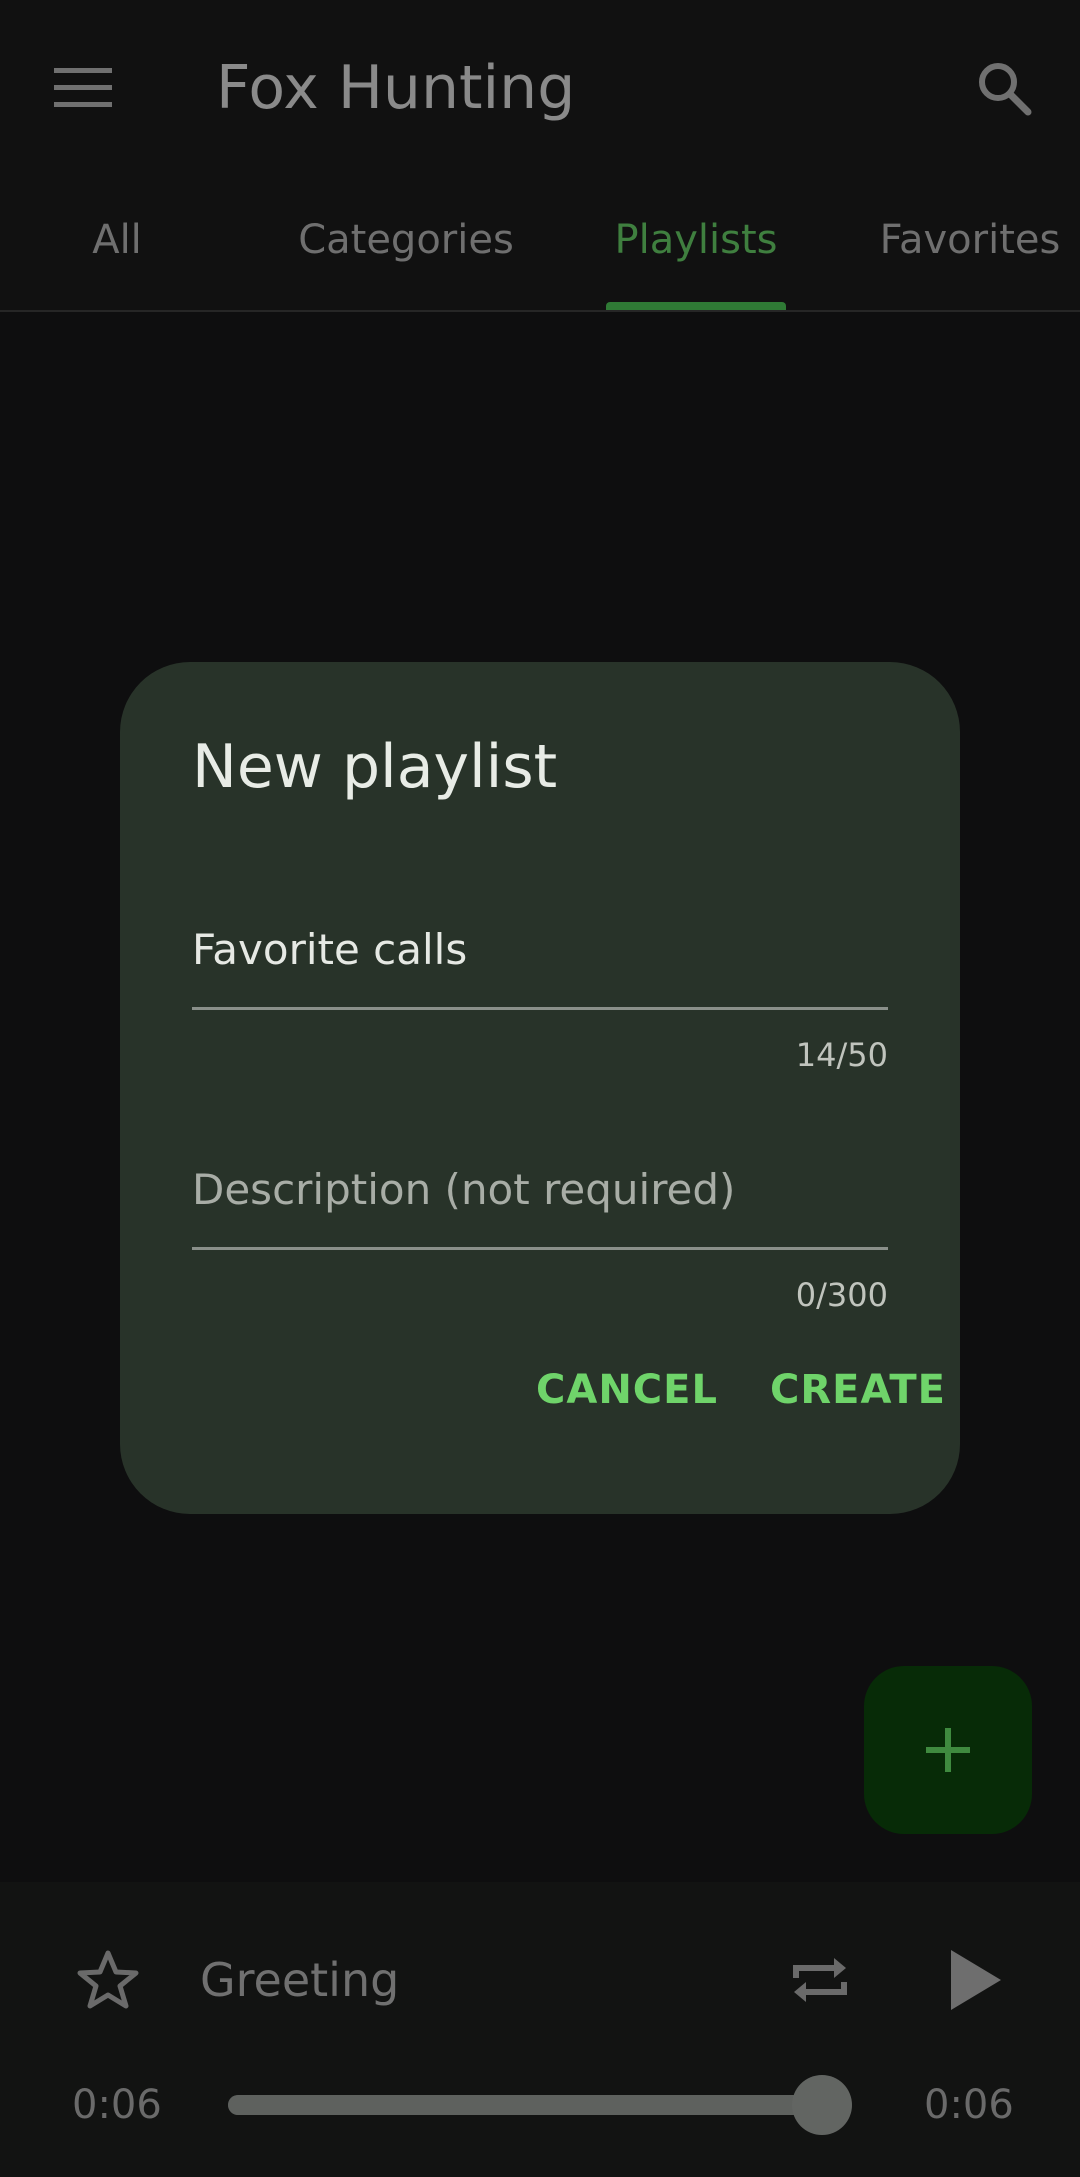  What do you see at coordinates (627, 1390) in the screenshot?
I see `cancel-button: CANCEL` at bounding box center [627, 1390].